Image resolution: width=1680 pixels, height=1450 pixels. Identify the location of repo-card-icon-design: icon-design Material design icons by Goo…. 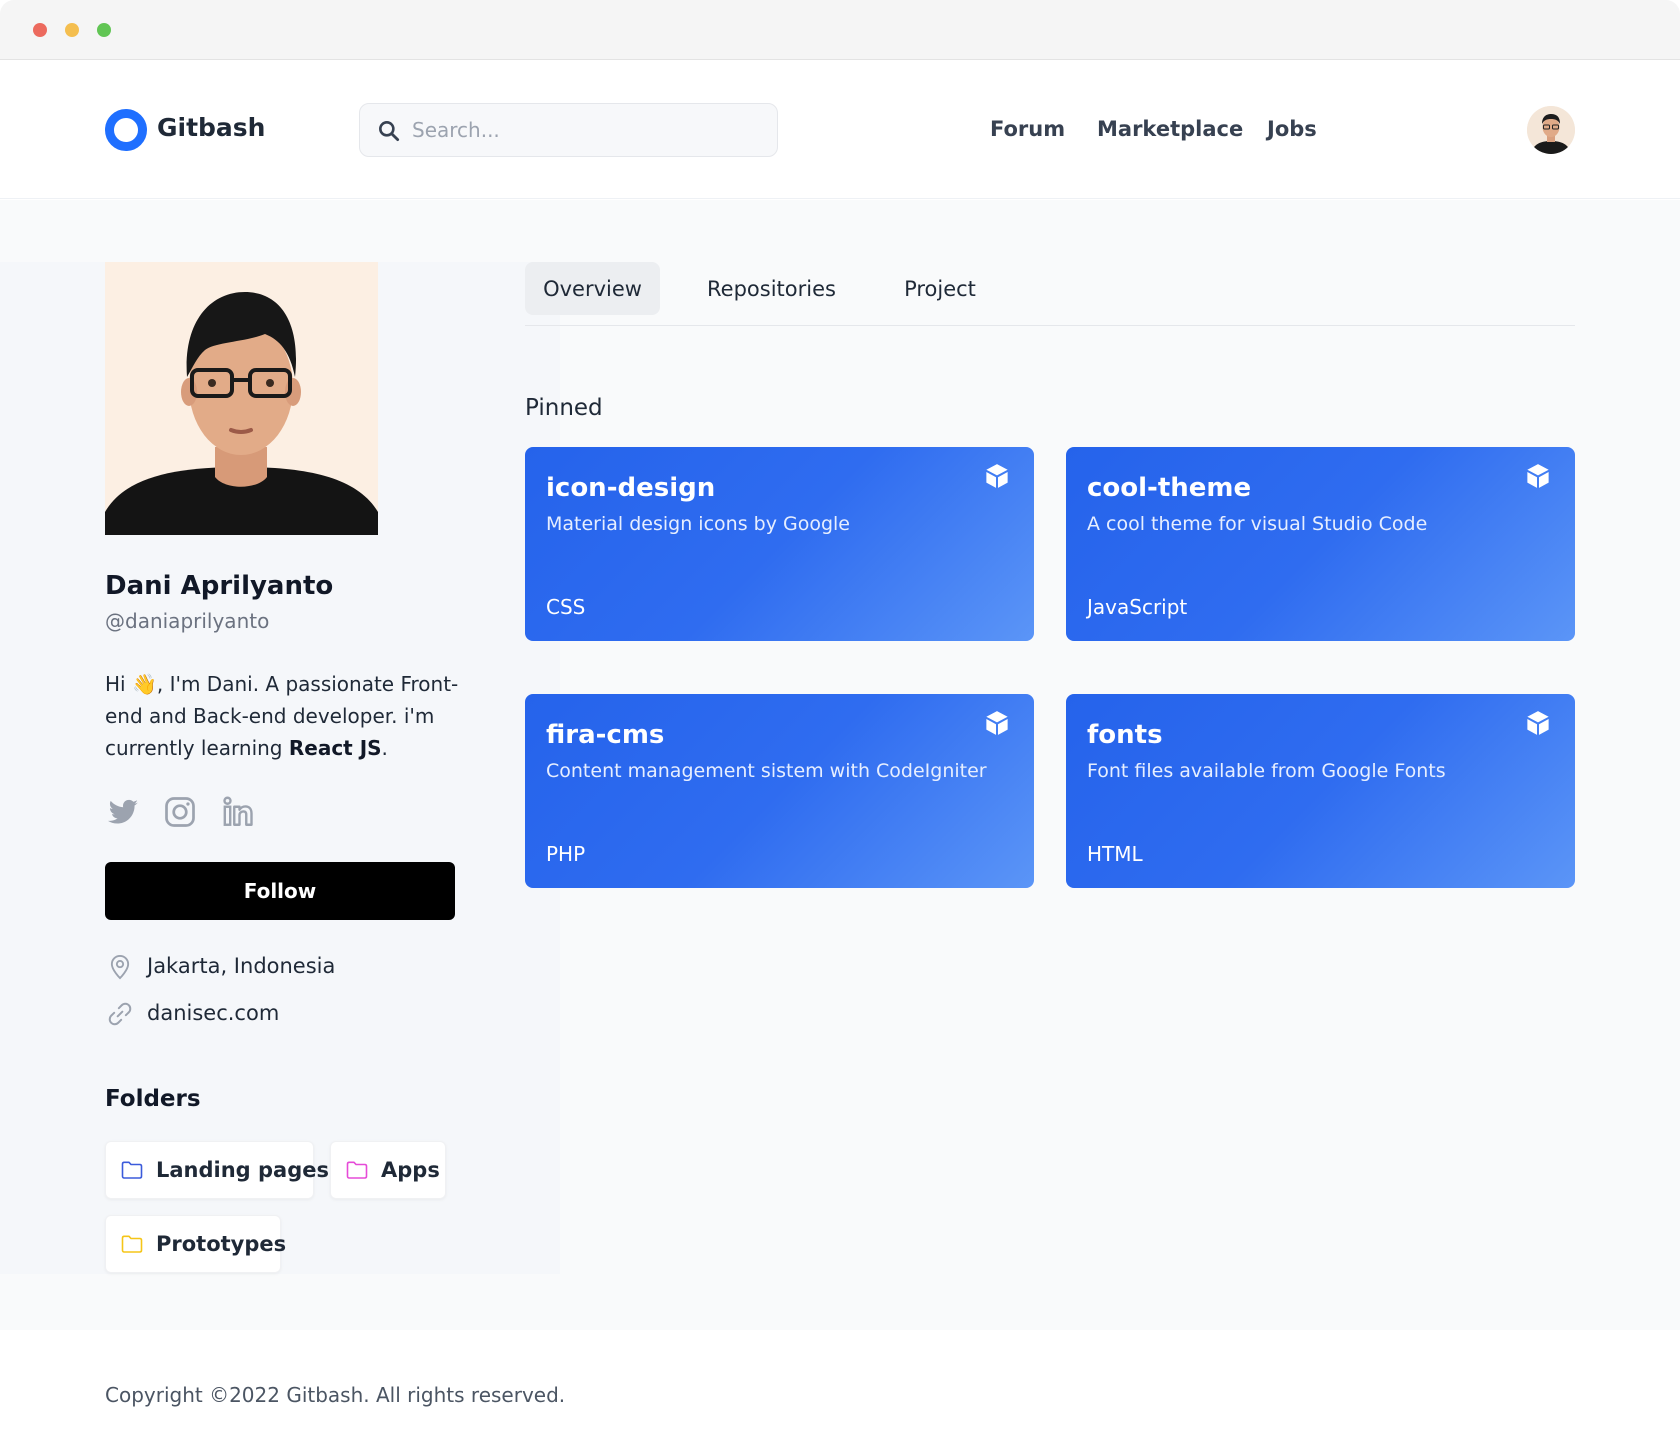
(779, 544).